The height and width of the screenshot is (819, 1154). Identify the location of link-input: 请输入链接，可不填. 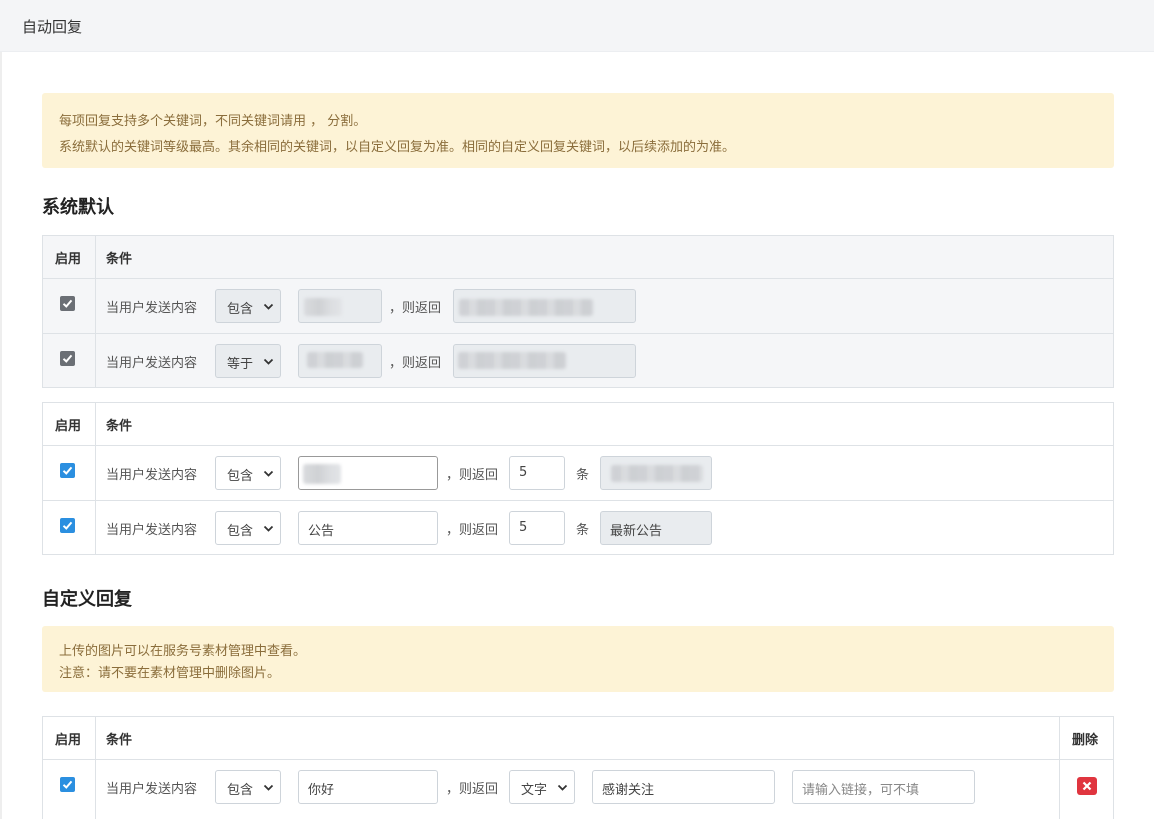
(883, 787).